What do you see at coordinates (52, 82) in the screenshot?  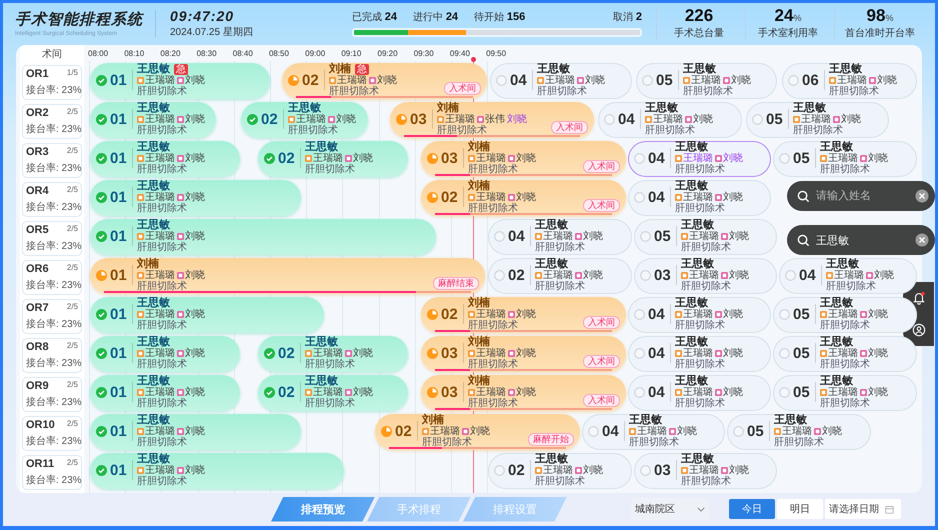 I see `room-card: OR1 1/5 接台率: 23%` at bounding box center [52, 82].